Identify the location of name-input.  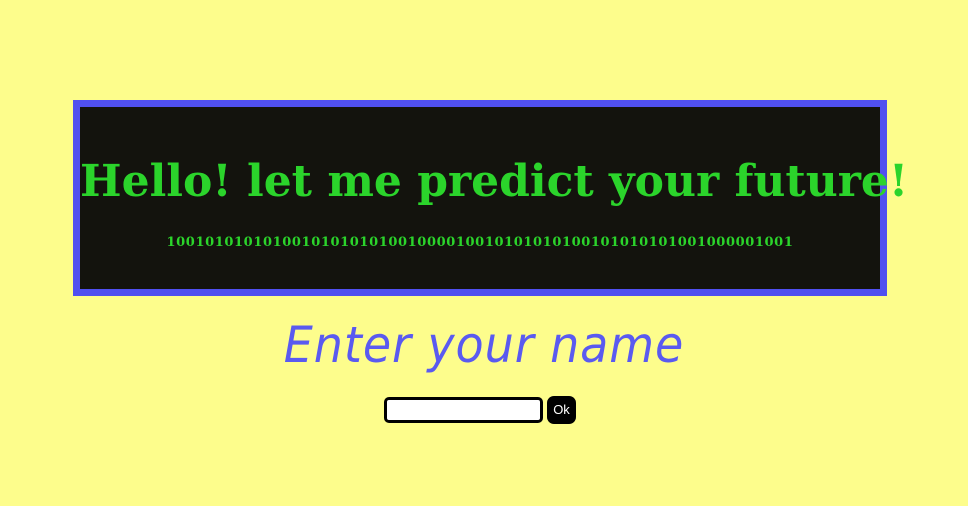
(463, 410).